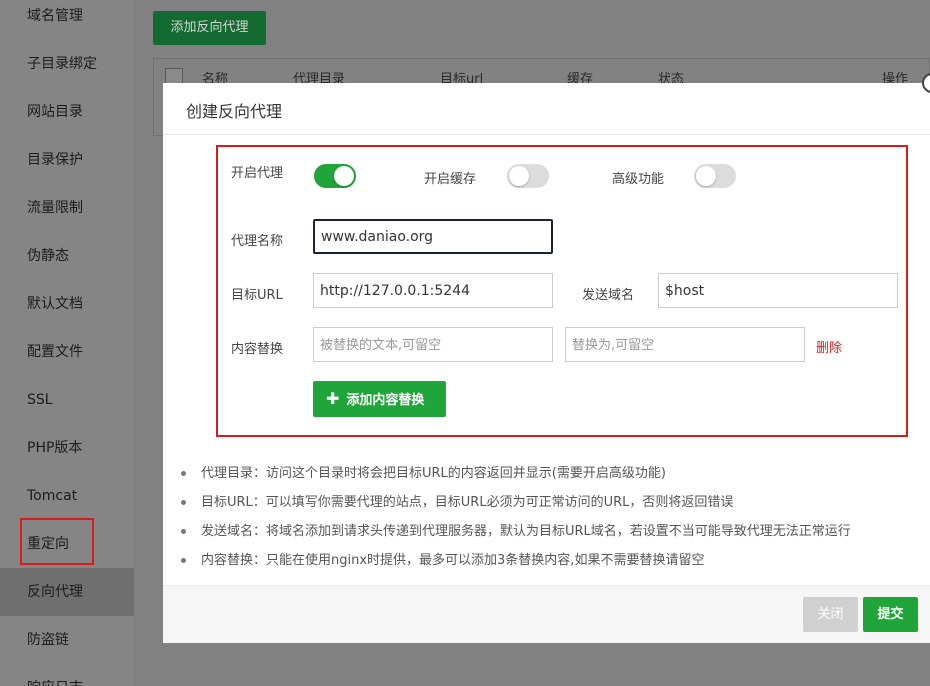  I want to click on sidebar-item-site-directory: 网站目录, so click(67, 112).